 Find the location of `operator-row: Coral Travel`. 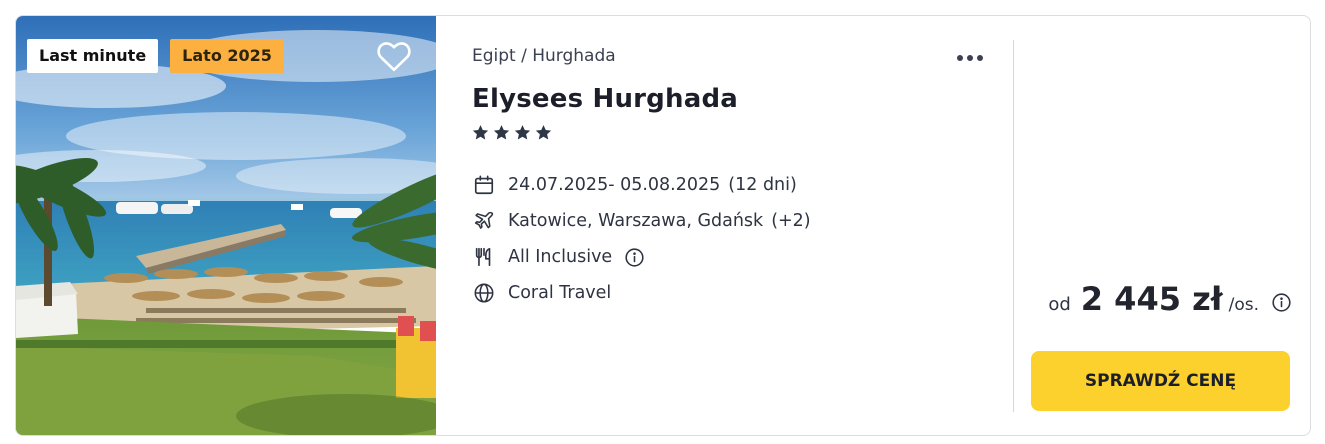

operator-row: Coral Travel is located at coordinates (641, 293).